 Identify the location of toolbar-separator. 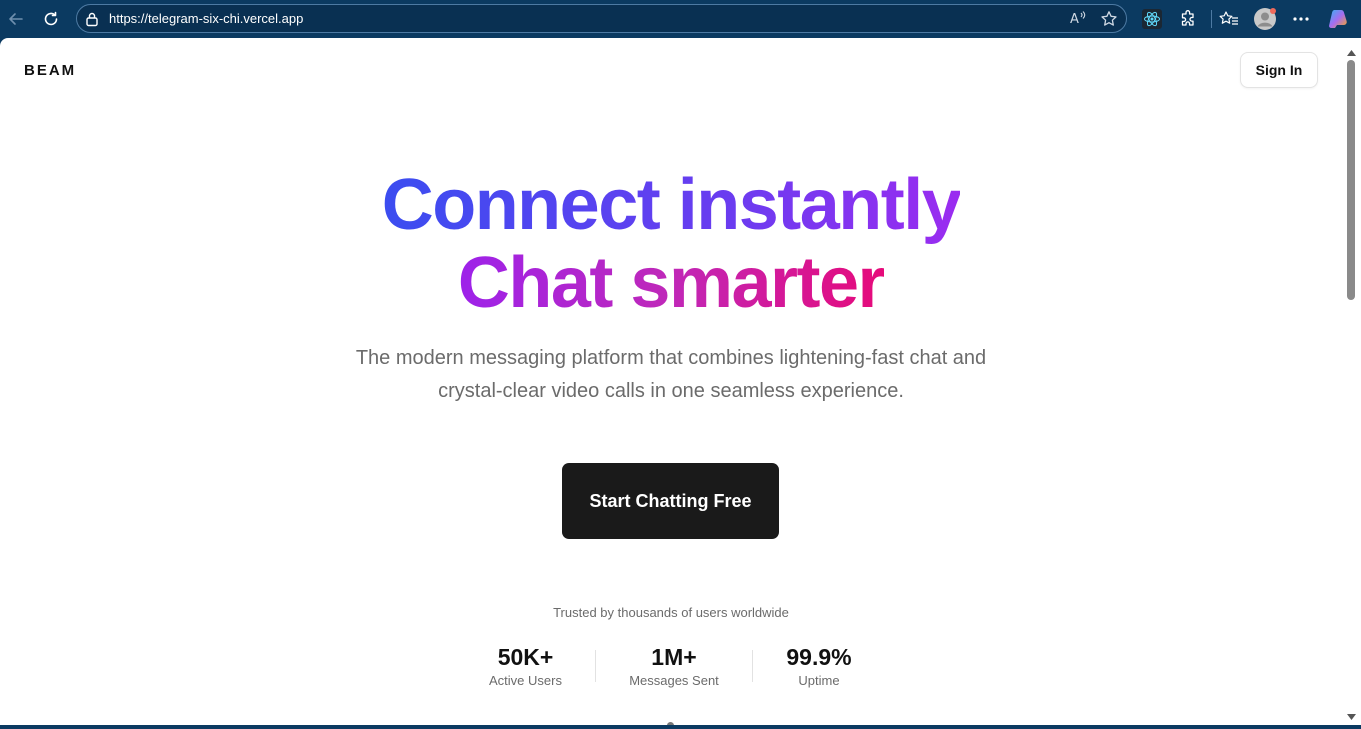
(1211, 19).